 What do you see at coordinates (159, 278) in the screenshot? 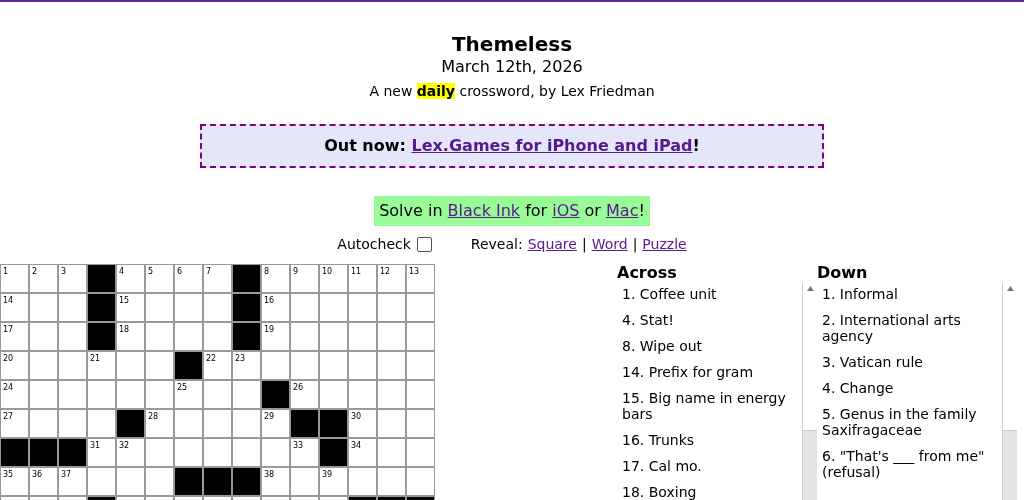
I see `grid-cell: 5` at bounding box center [159, 278].